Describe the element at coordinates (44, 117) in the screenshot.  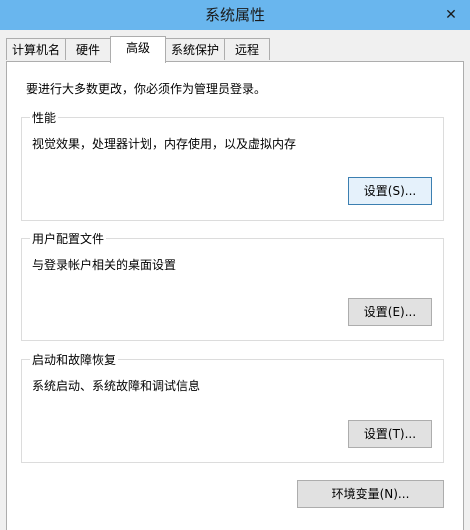
I see `performance-title: 性能` at that location.